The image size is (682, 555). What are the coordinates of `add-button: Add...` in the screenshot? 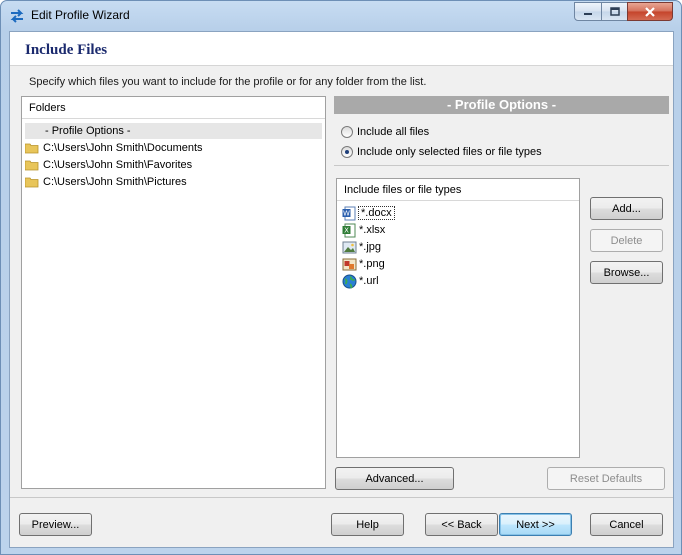 It's located at (626, 208).